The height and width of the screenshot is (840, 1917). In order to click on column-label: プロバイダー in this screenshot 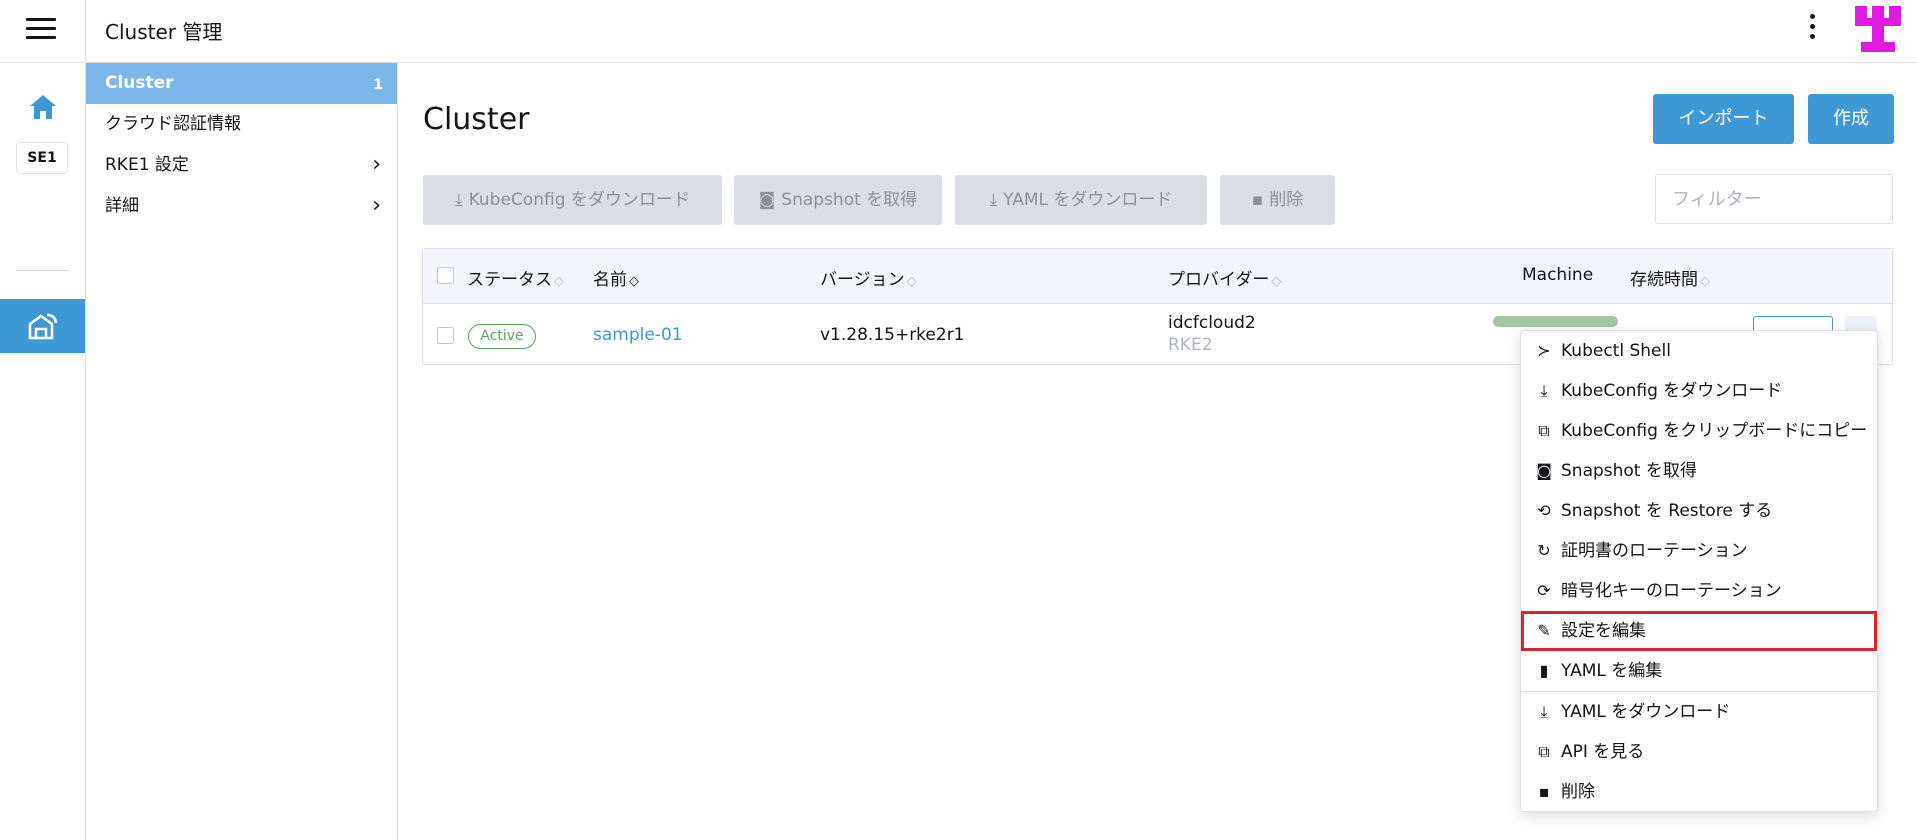, I will do `click(1219, 280)`.